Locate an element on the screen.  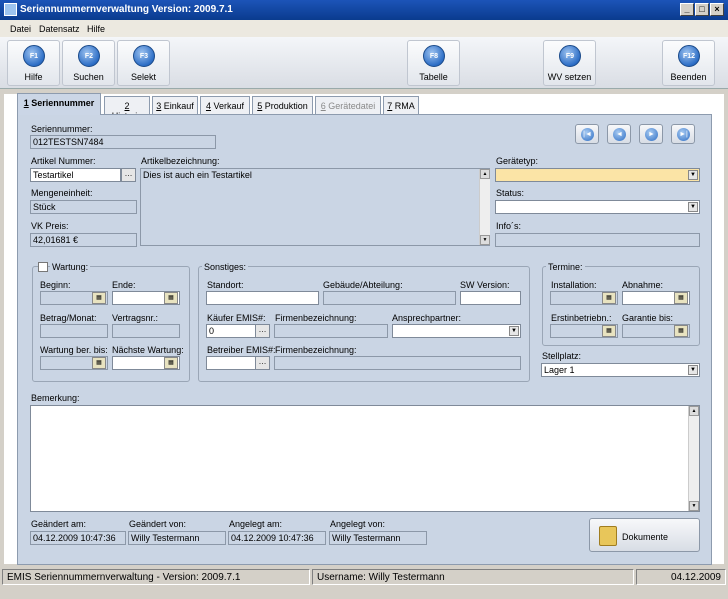
abnahme-label: Abnahme: is located at coordinates (643, 285).